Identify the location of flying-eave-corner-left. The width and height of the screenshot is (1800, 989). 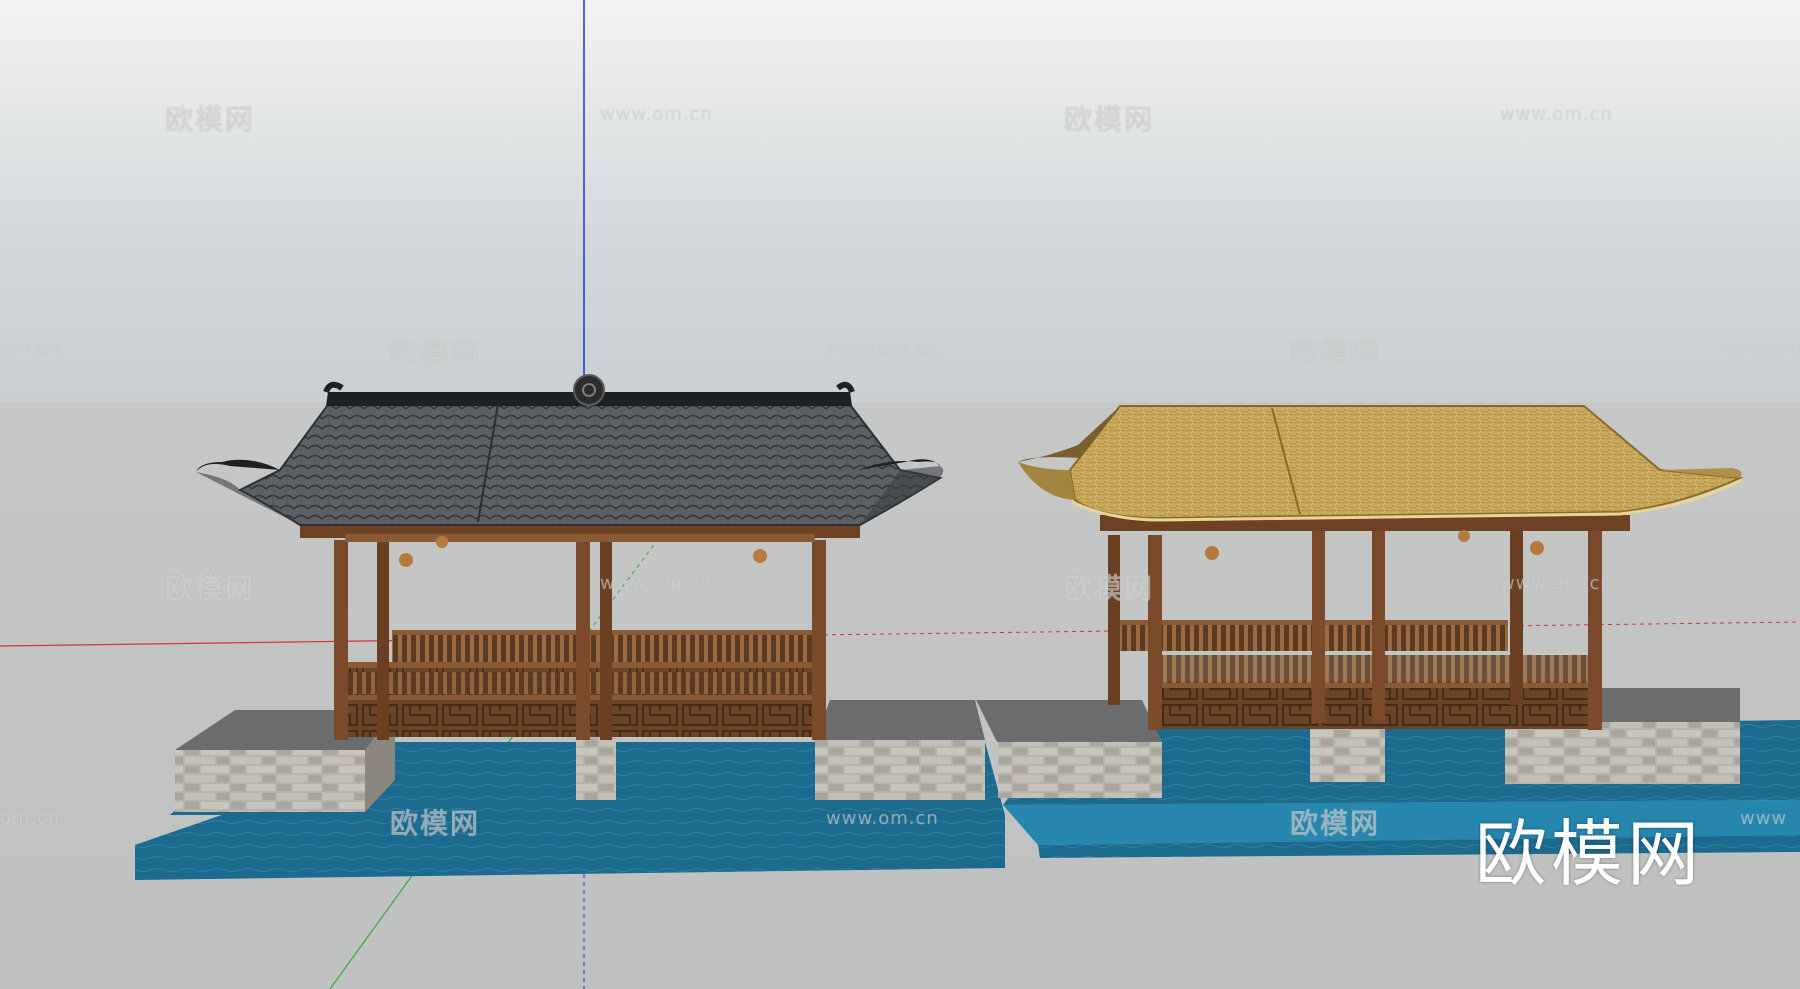
(238, 465).